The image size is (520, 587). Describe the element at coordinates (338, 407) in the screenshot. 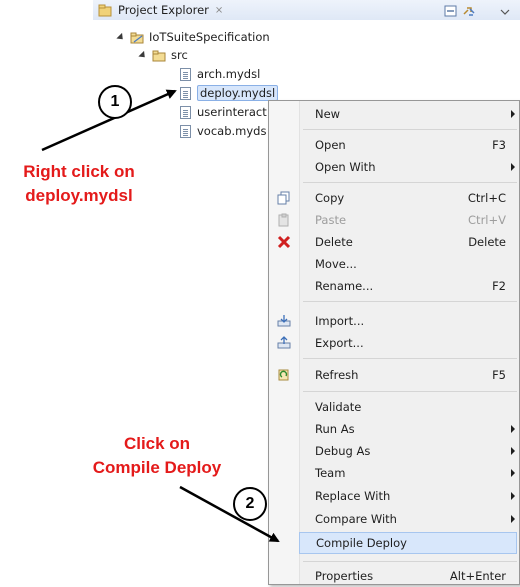

I see `menu-item-label: Validate` at that location.